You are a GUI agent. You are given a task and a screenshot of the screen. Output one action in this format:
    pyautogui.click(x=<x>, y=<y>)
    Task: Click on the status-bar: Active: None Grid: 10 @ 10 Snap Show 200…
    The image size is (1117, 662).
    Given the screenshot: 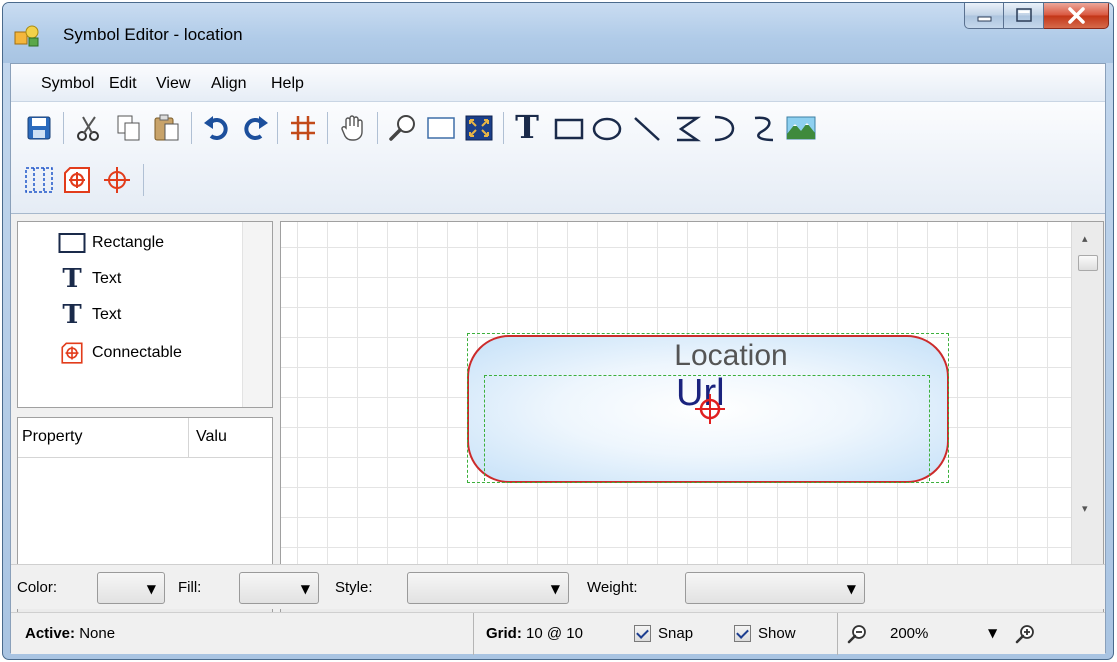 What is the action you would take?
    pyautogui.click(x=559, y=633)
    